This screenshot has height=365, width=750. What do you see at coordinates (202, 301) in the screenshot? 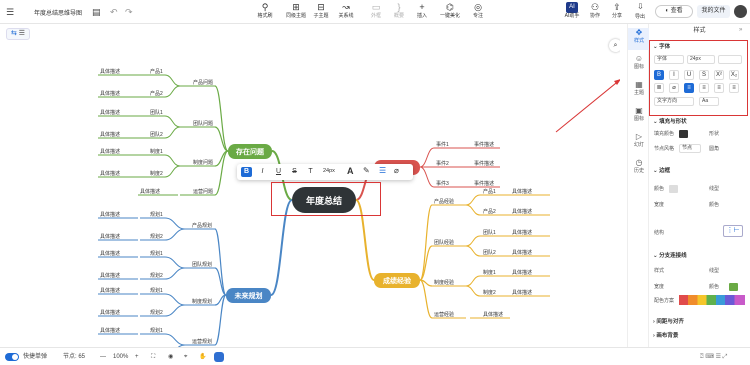
I see `topic-label: 制度规划` at bounding box center [202, 301].